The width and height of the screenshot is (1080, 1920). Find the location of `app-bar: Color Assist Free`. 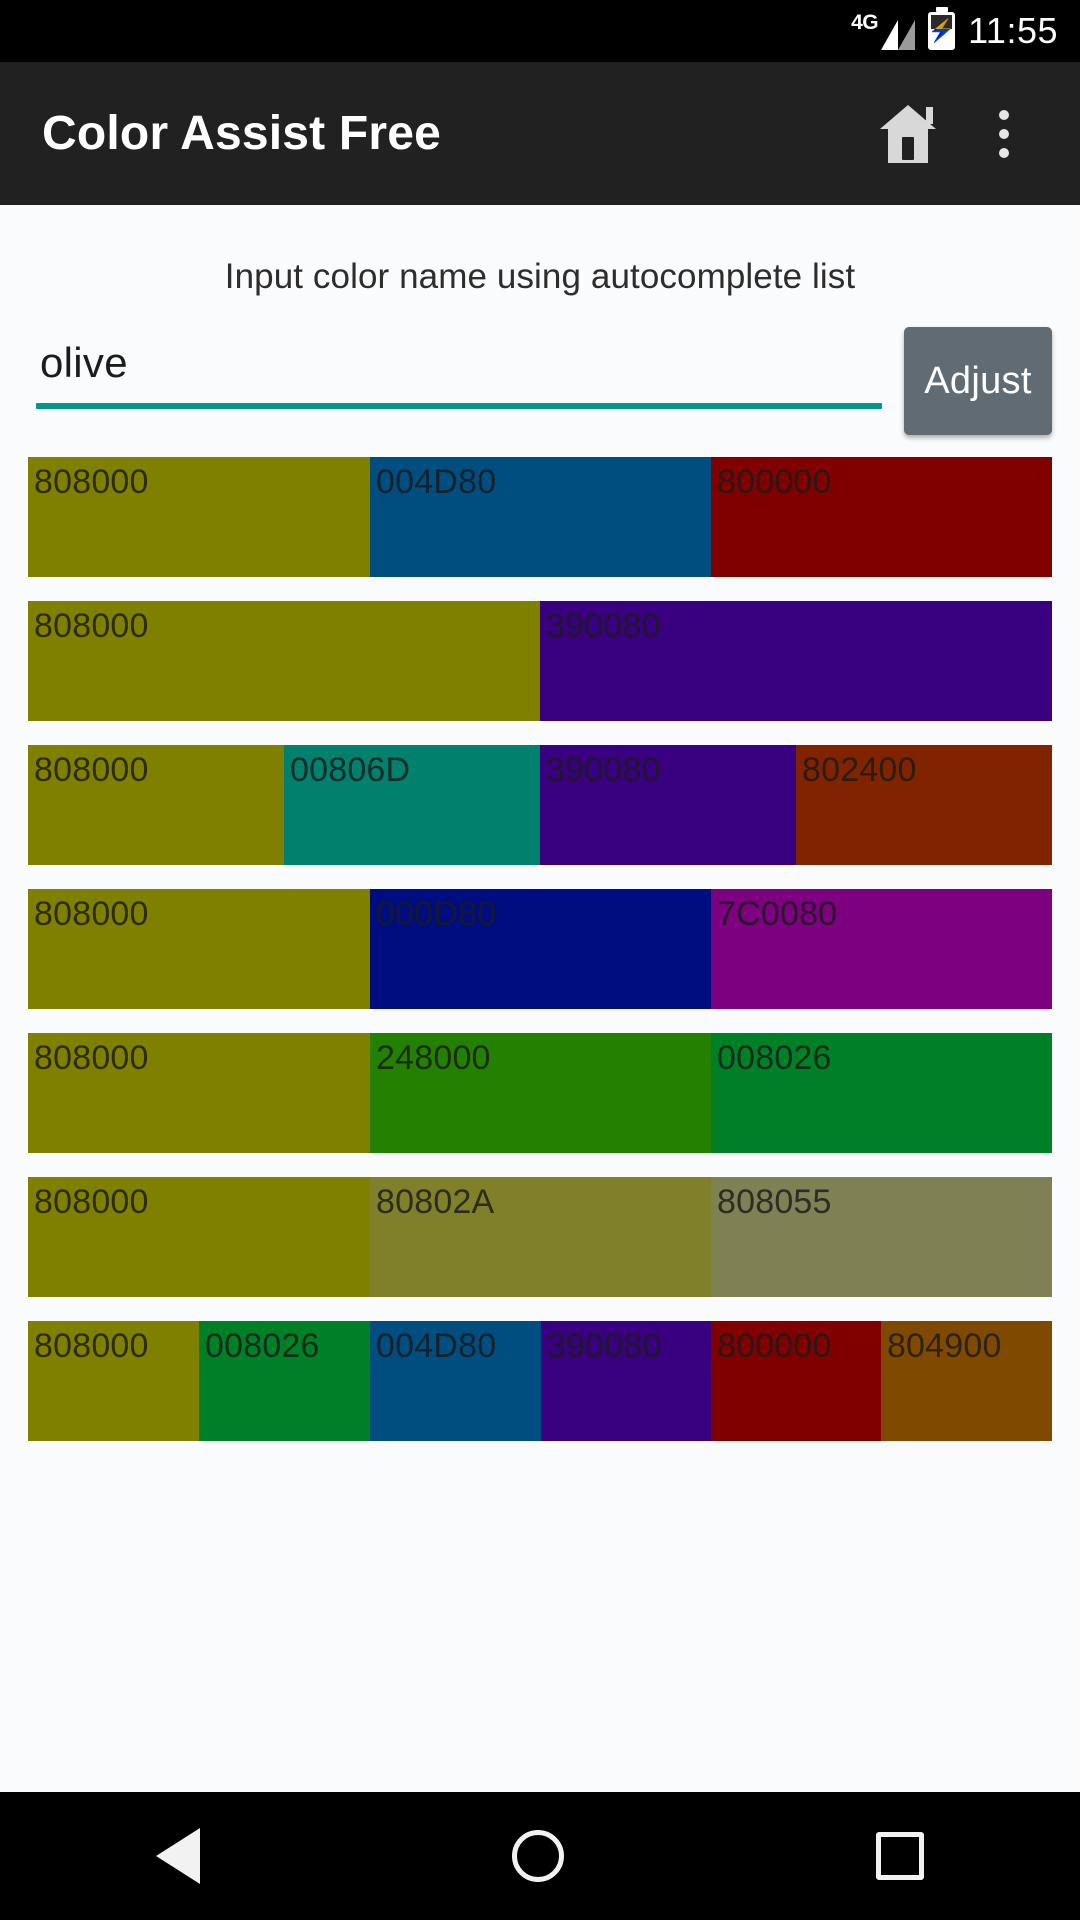

app-bar: Color Assist Free is located at coordinates (540, 133).